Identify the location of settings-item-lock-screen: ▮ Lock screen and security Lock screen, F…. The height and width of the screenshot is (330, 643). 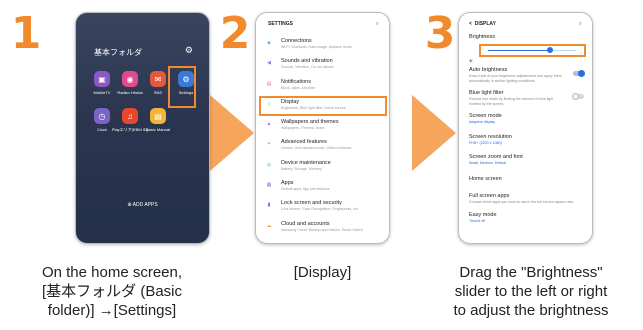
(322, 207).